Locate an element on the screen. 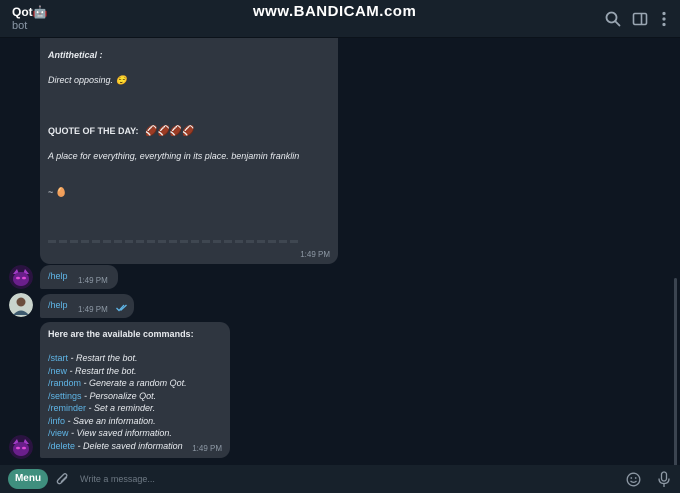  bot-help-message: /help 1:49 PM is located at coordinates (79, 277).